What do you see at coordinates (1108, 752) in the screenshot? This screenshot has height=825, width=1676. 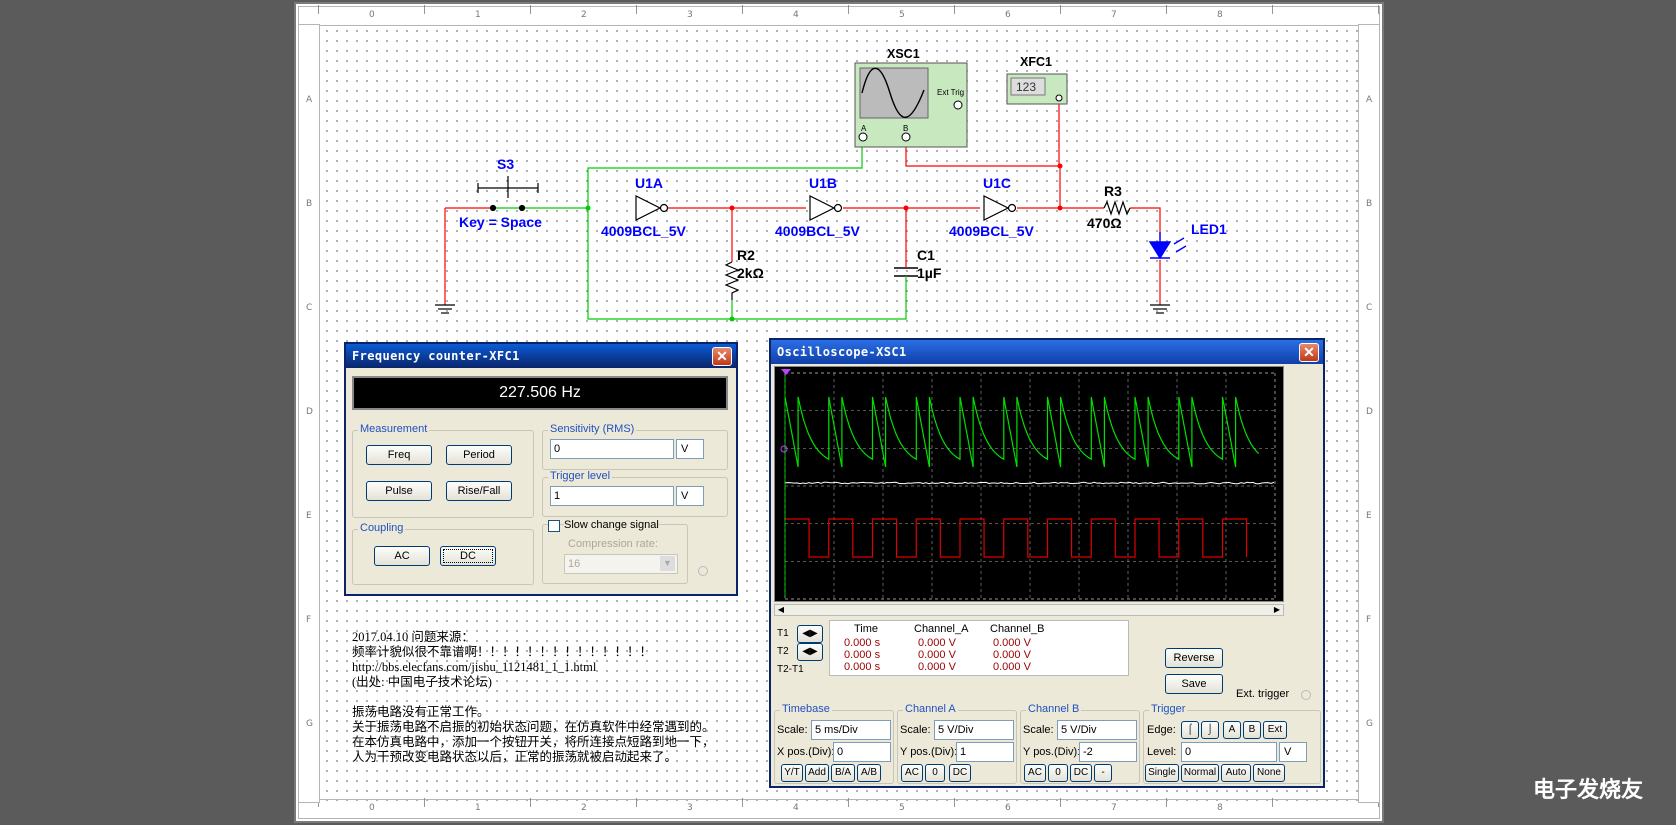 I see `channel-b-ypos-input: -2` at bounding box center [1108, 752].